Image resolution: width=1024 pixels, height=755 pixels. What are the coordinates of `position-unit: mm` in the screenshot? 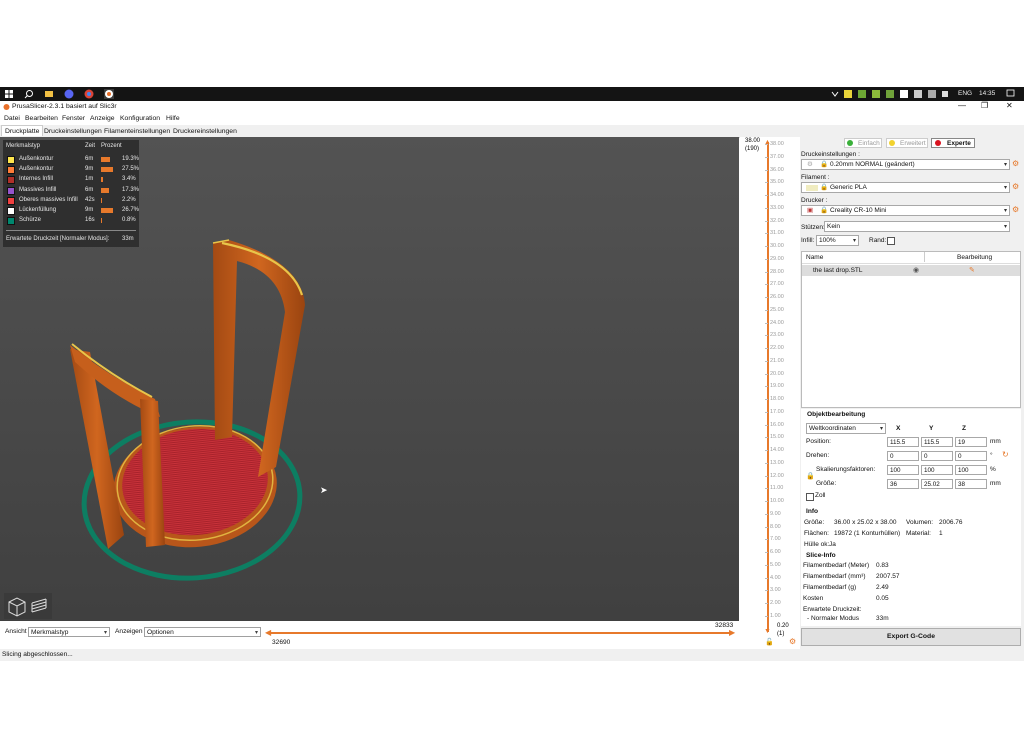 It's located at (995, 441).